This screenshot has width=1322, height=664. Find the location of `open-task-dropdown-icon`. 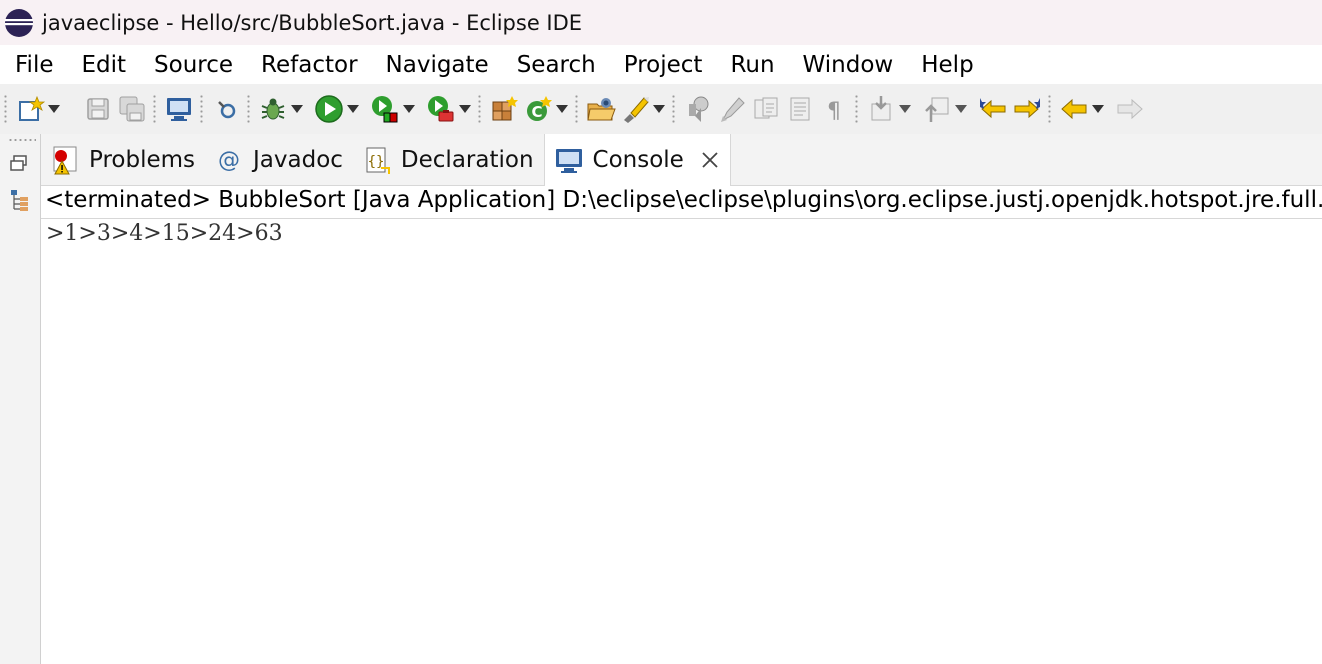

open-task-dropdown-icon is located at coordinates (659, 109).